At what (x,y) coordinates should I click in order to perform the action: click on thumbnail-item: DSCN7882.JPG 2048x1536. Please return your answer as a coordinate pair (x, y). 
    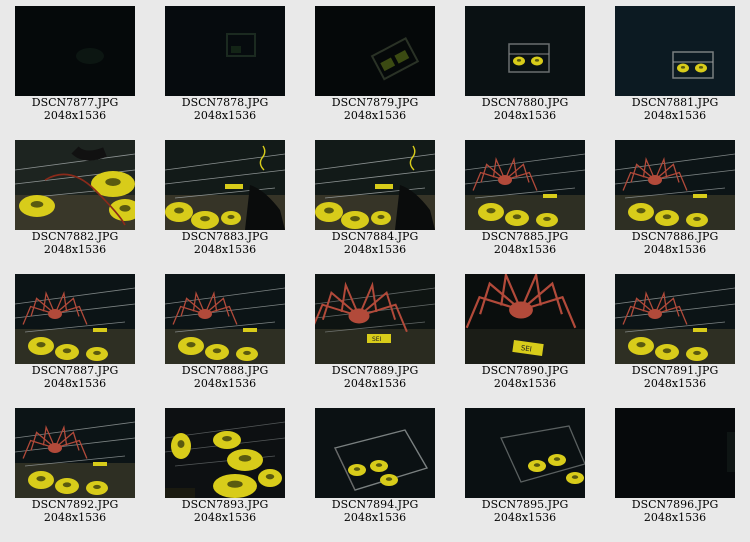
    Looking at the image, I should click on (75, 199).